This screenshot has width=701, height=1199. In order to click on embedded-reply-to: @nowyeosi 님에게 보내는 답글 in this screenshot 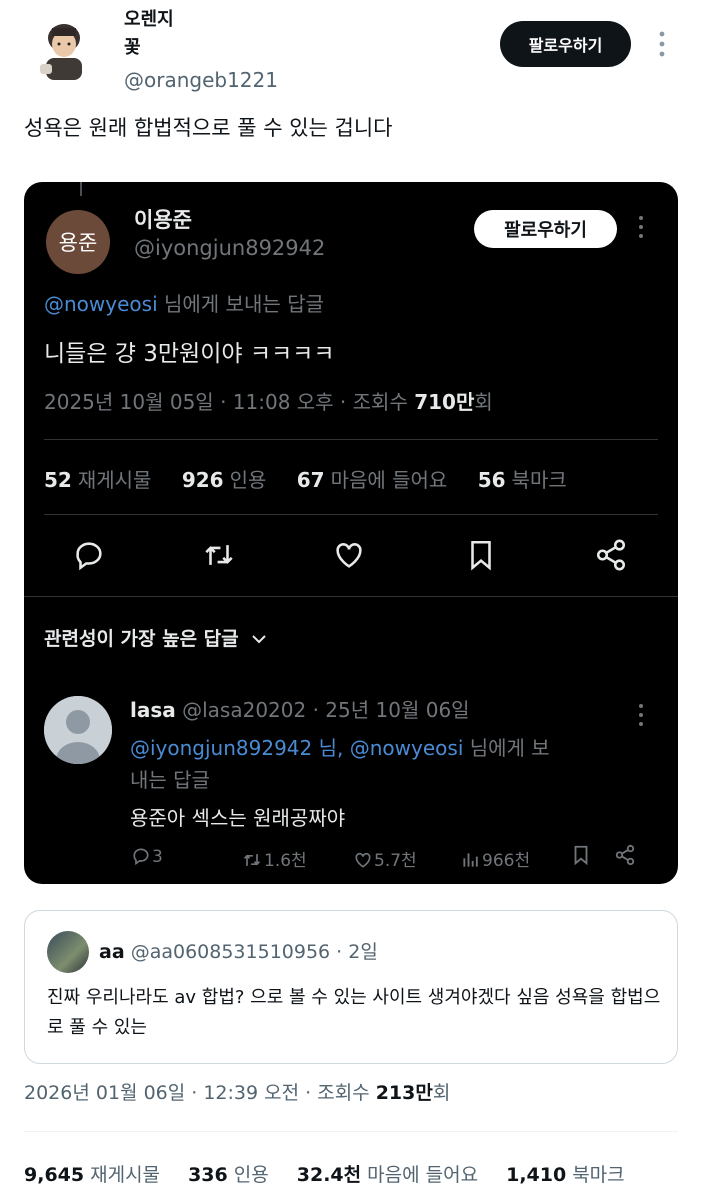, I will do `click(184, 302)`.